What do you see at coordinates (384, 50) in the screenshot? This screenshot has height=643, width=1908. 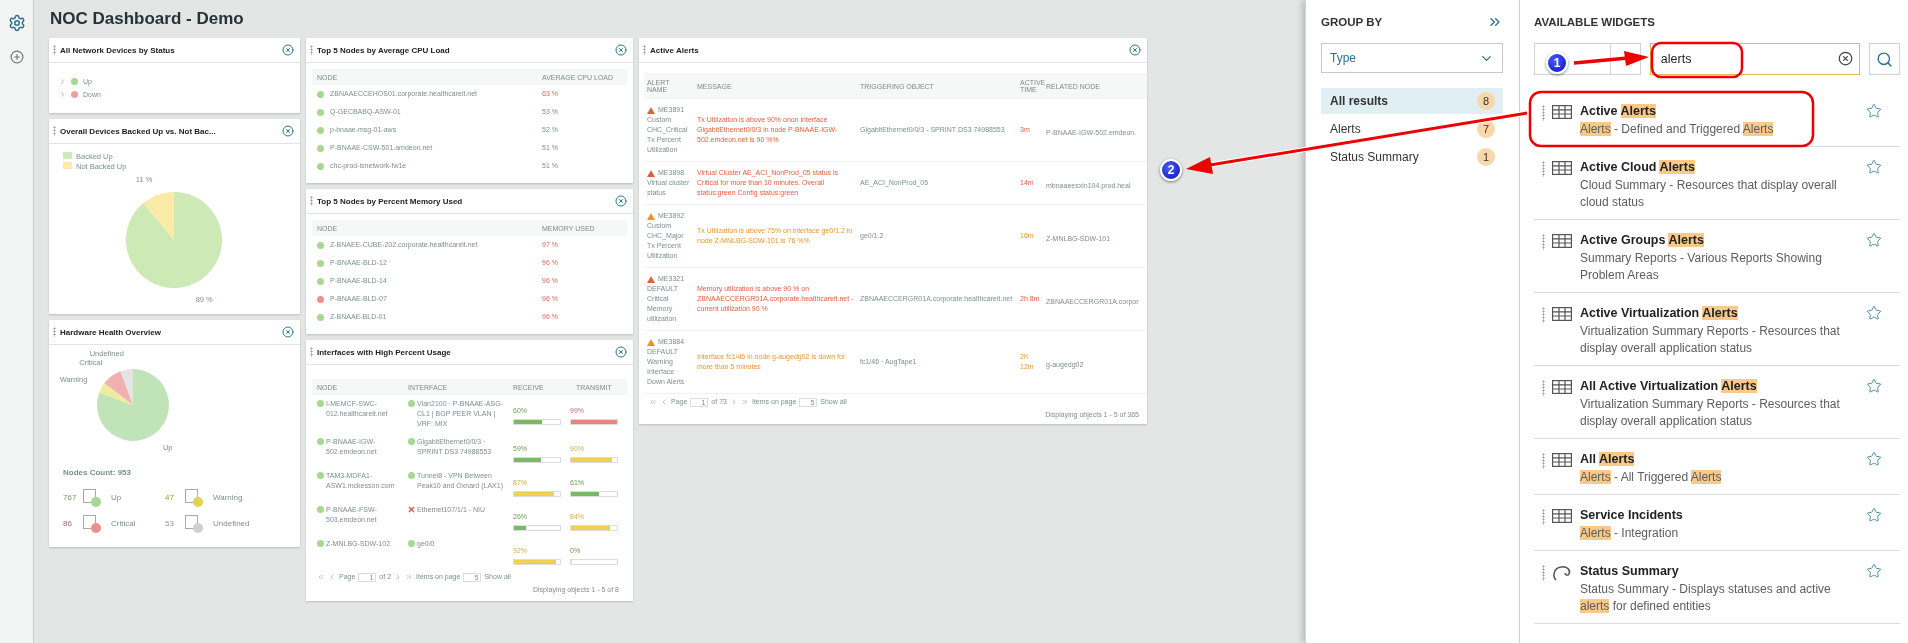 I see `widget-title: Top 5 Nodes by Average CPU Load` at bounding box center [384, 50].